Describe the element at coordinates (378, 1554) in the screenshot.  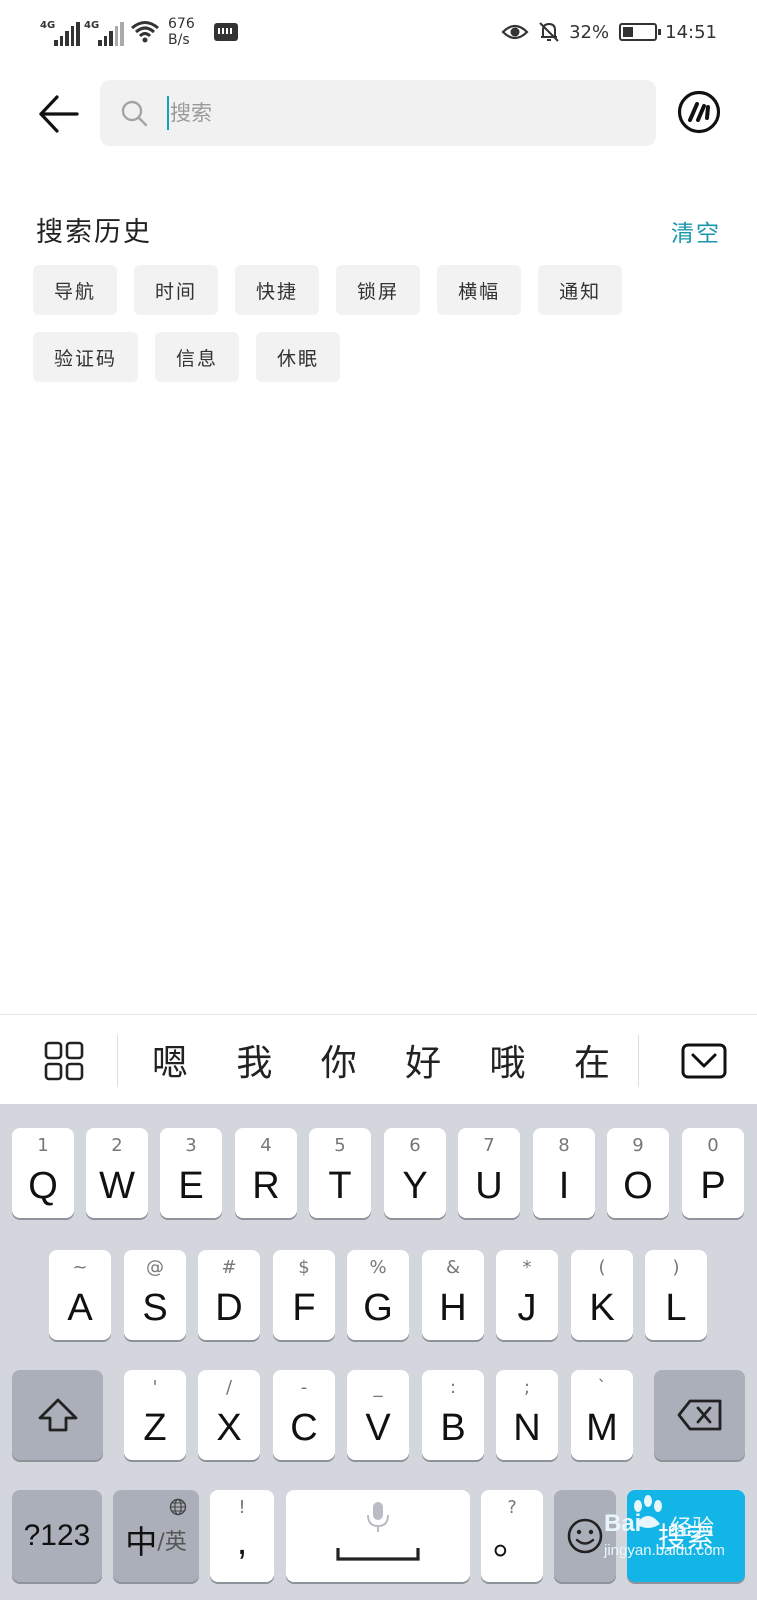
I see `space-bar-icon` at that location.